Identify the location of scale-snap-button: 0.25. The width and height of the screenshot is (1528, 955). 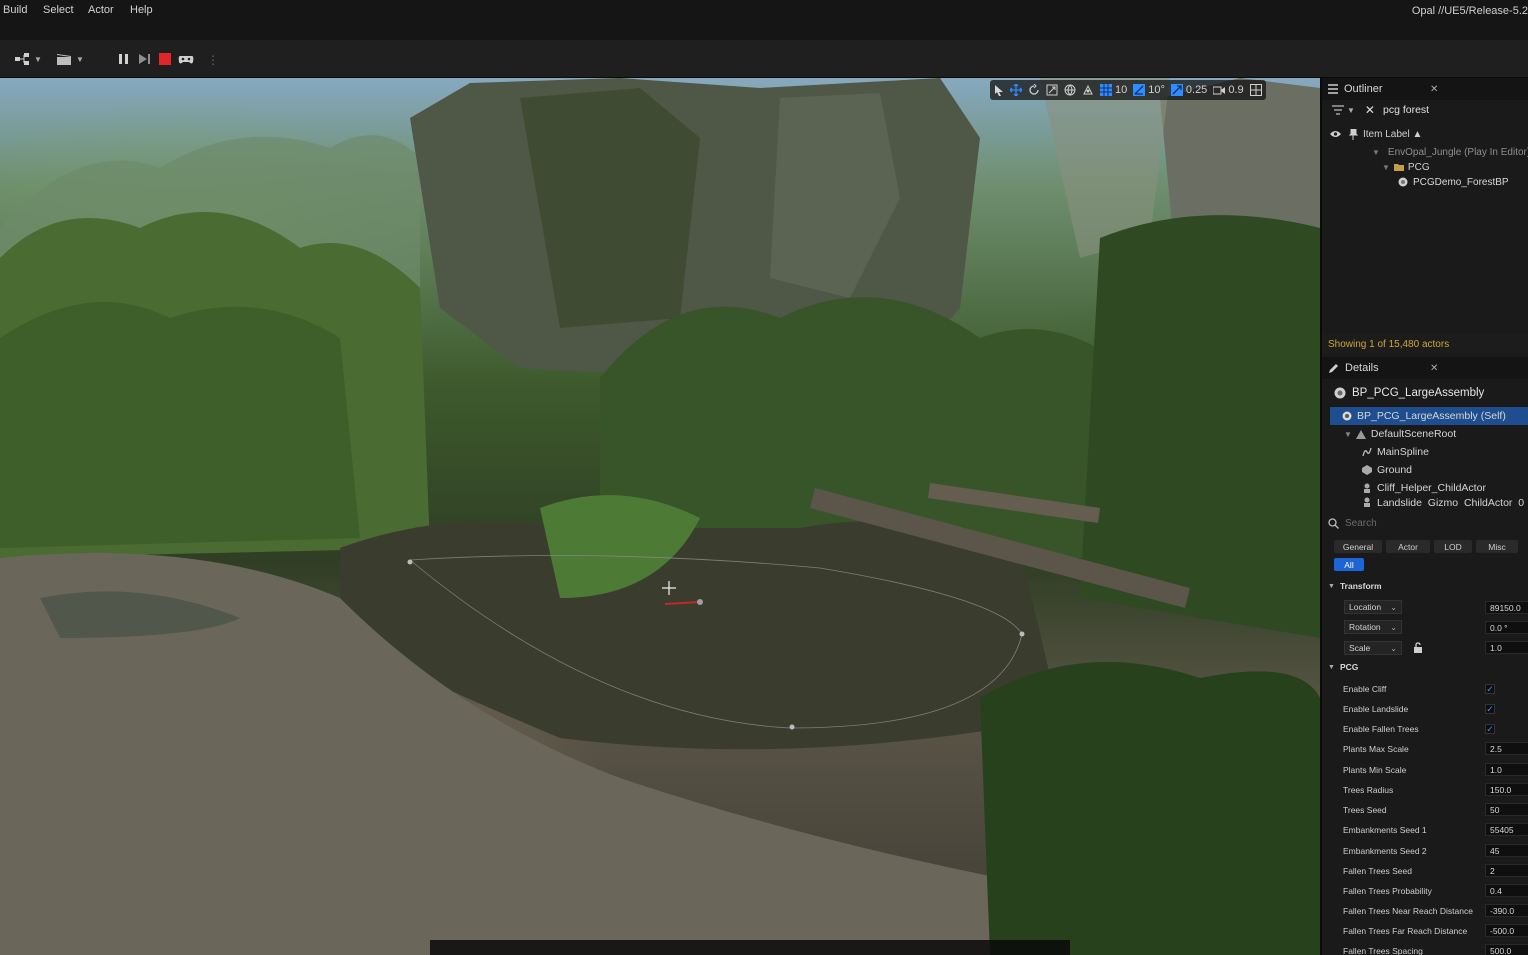
(1189, 90).